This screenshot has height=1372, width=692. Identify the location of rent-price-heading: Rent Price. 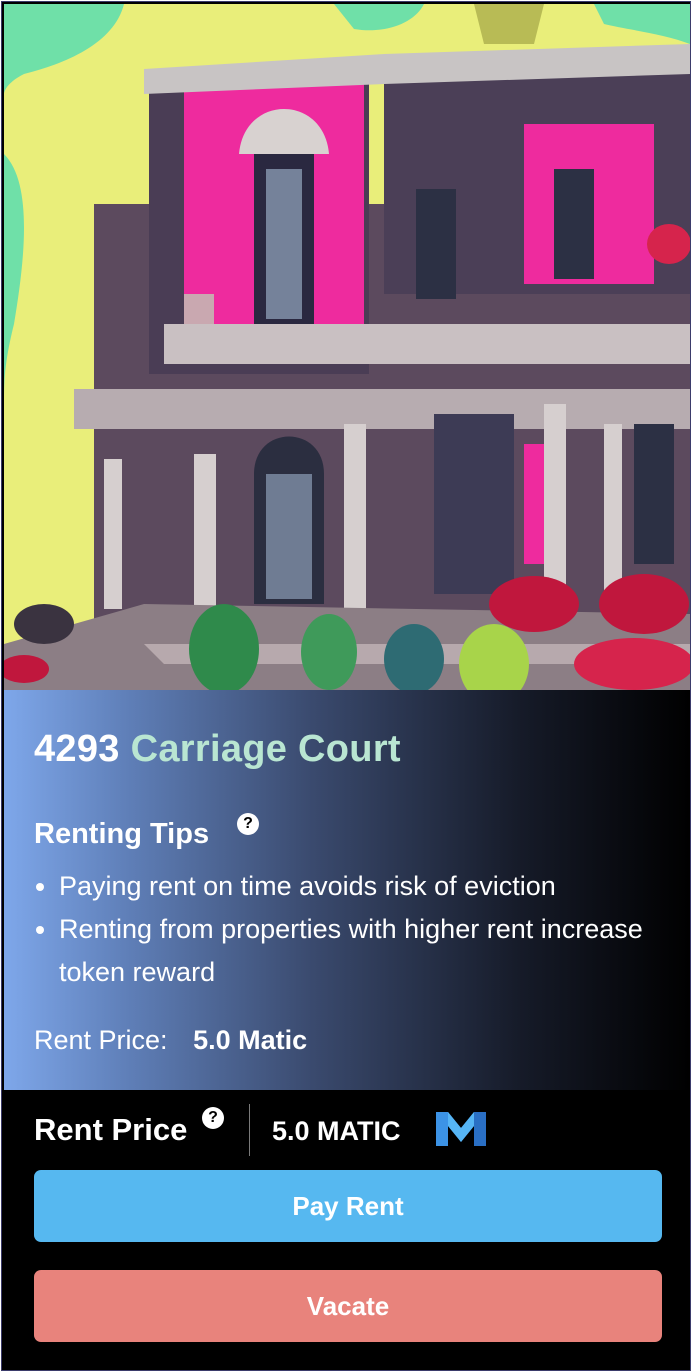
(111, 1129).